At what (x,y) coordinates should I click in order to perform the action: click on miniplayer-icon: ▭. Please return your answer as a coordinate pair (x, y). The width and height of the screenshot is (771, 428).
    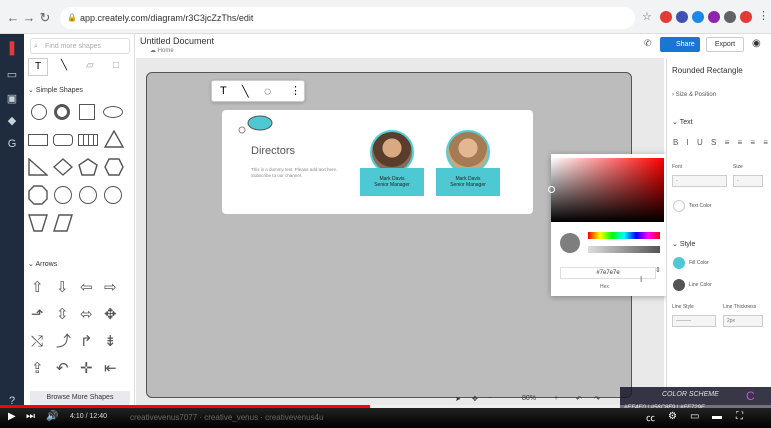
    Looking at the image, I should click on (694, 416).